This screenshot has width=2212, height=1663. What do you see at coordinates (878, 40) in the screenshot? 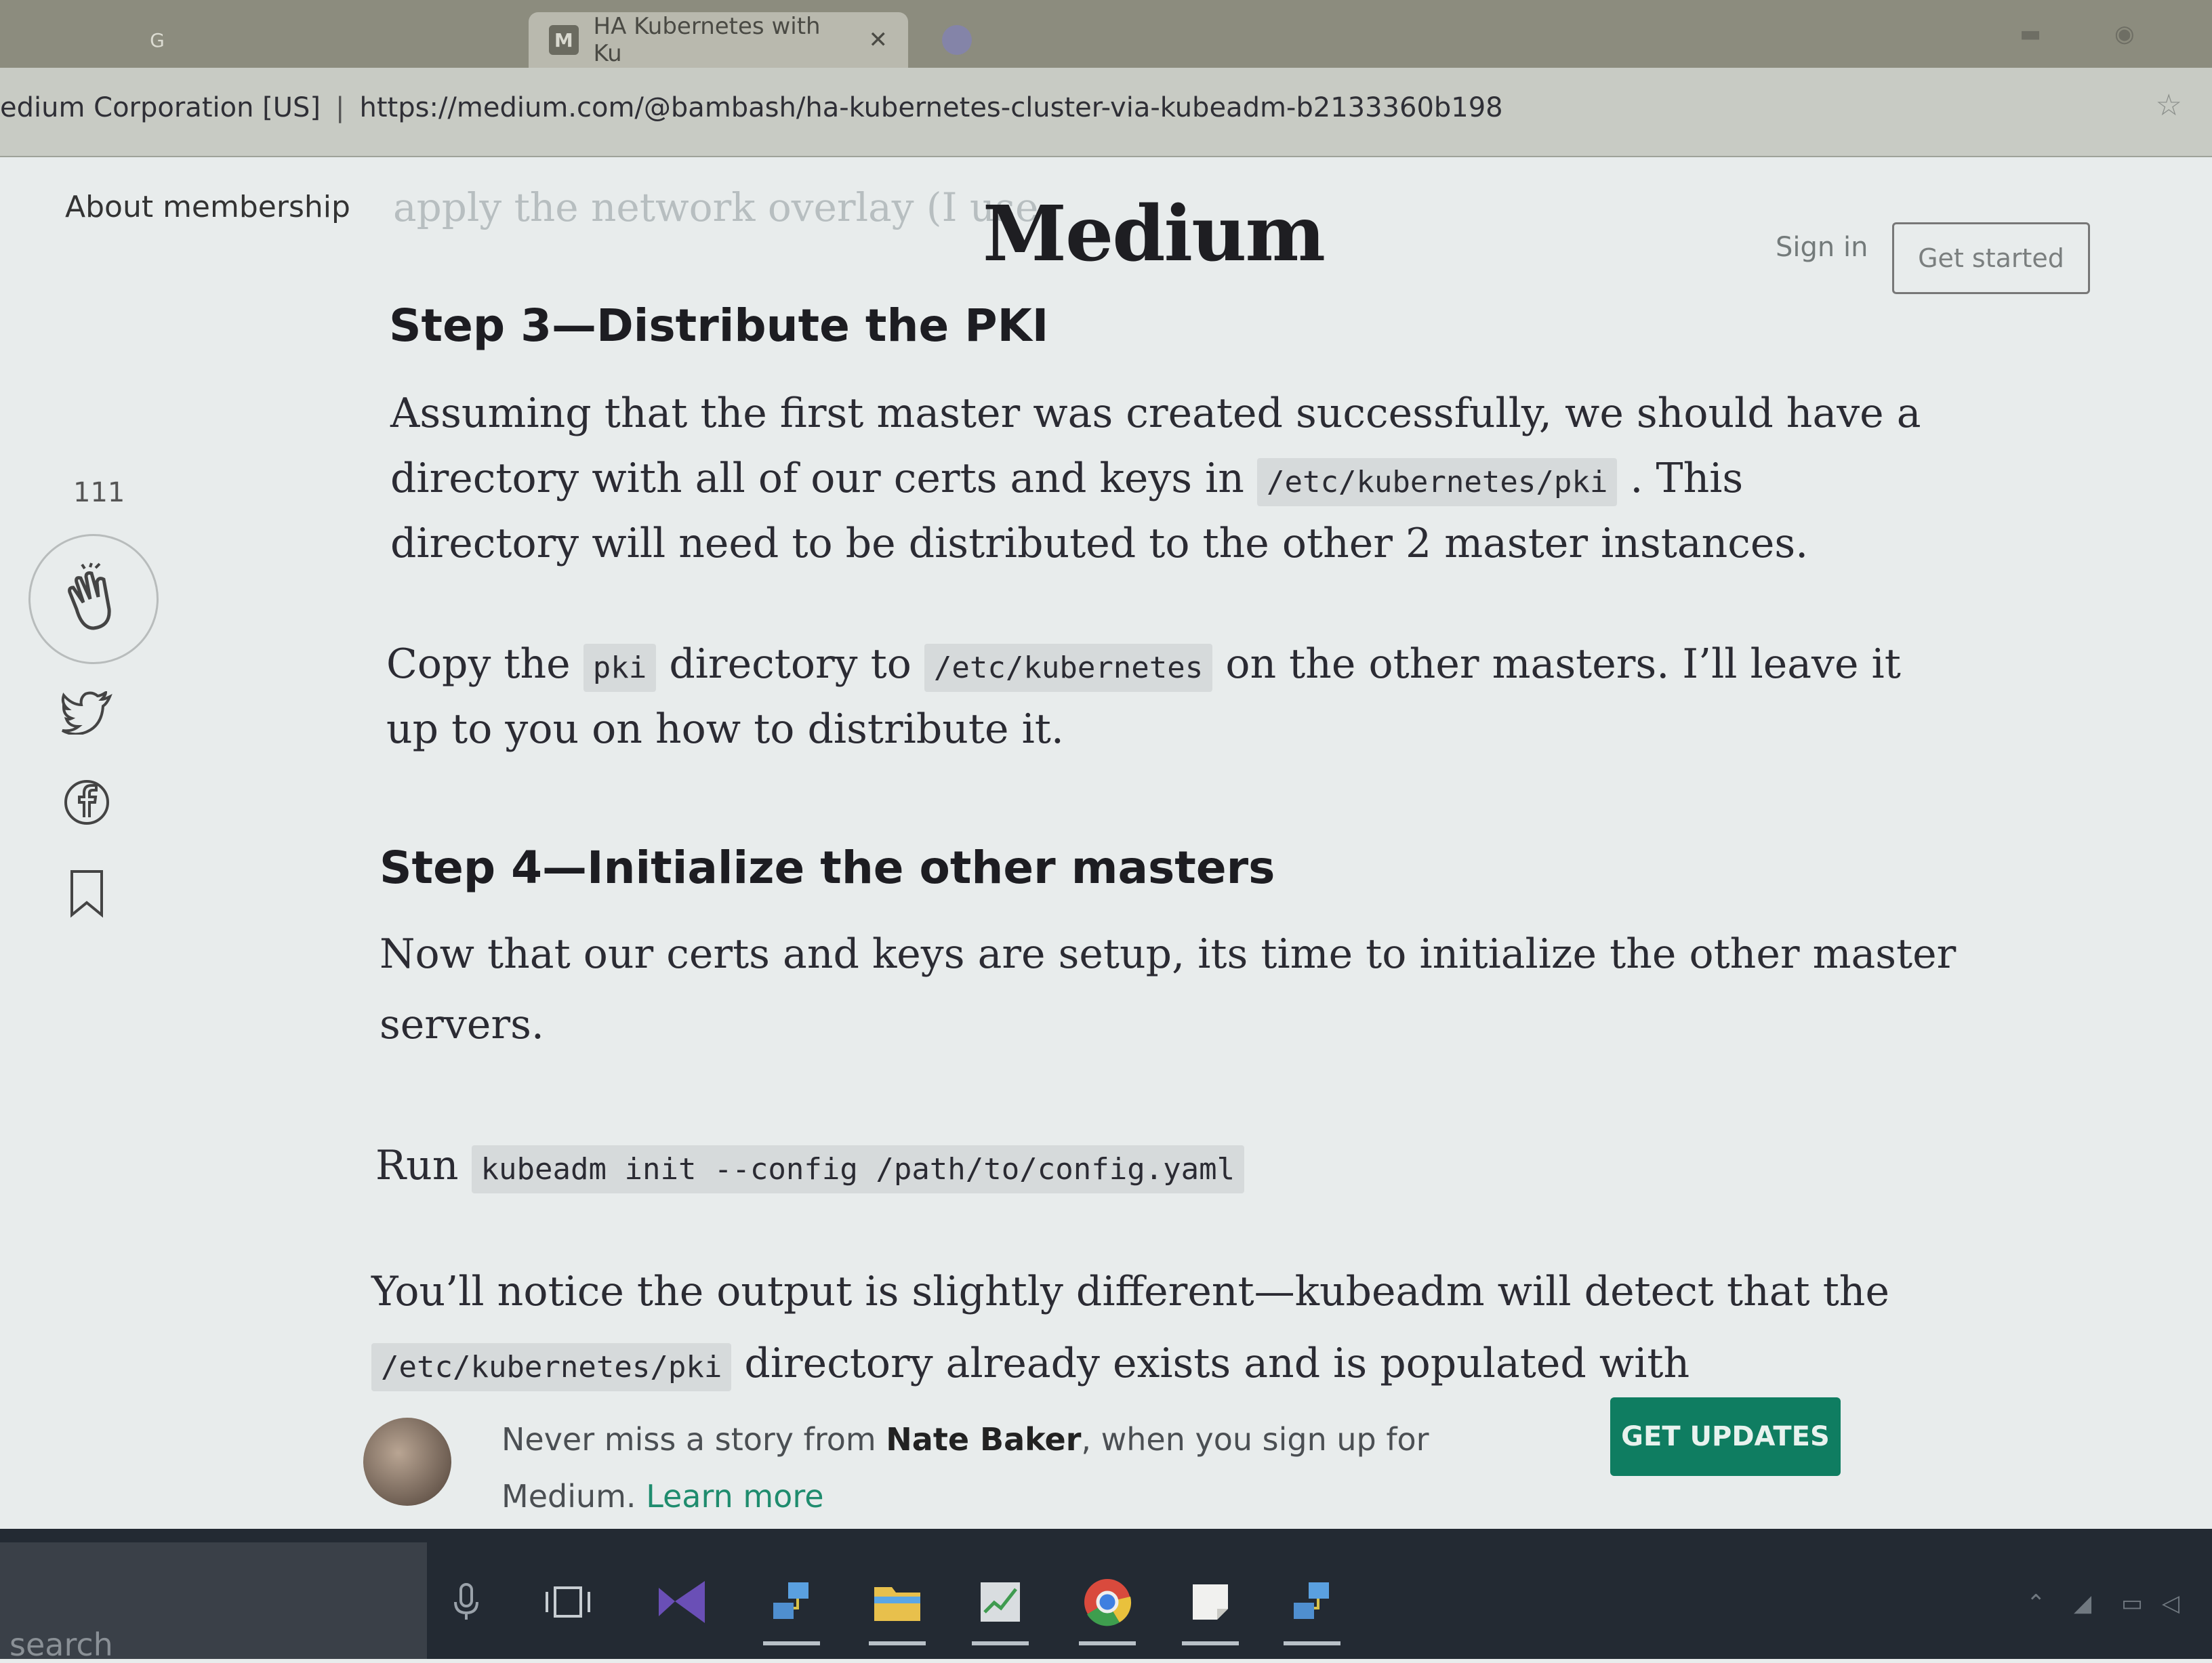
I see `tab-close-icon: ✕` at bounding box center [878, 40].